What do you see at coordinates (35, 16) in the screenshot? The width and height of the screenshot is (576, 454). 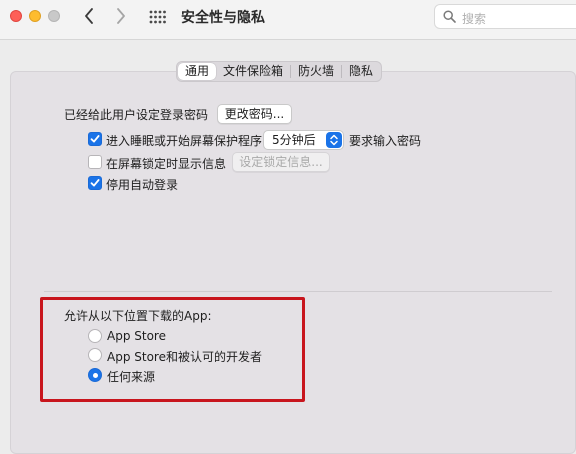 I see `minimize-window-button` at bounding box center [35, 16].